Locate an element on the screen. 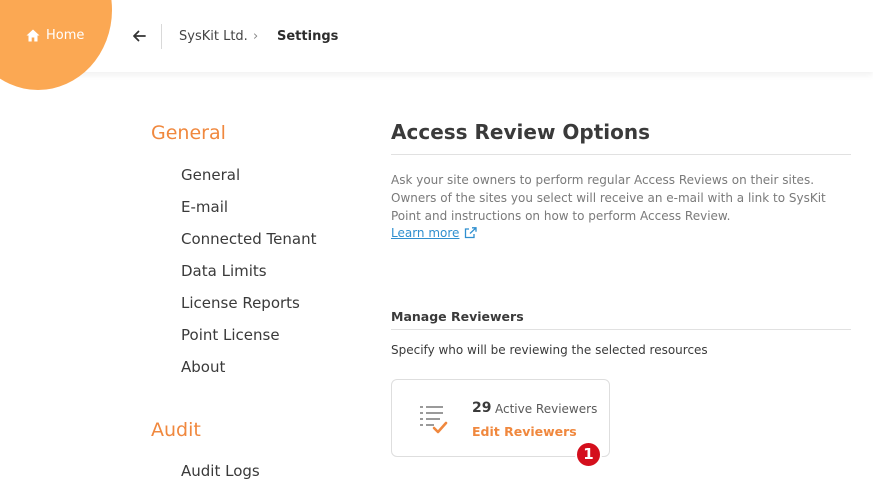  checklist-icon is located at coordinates (434, 420).